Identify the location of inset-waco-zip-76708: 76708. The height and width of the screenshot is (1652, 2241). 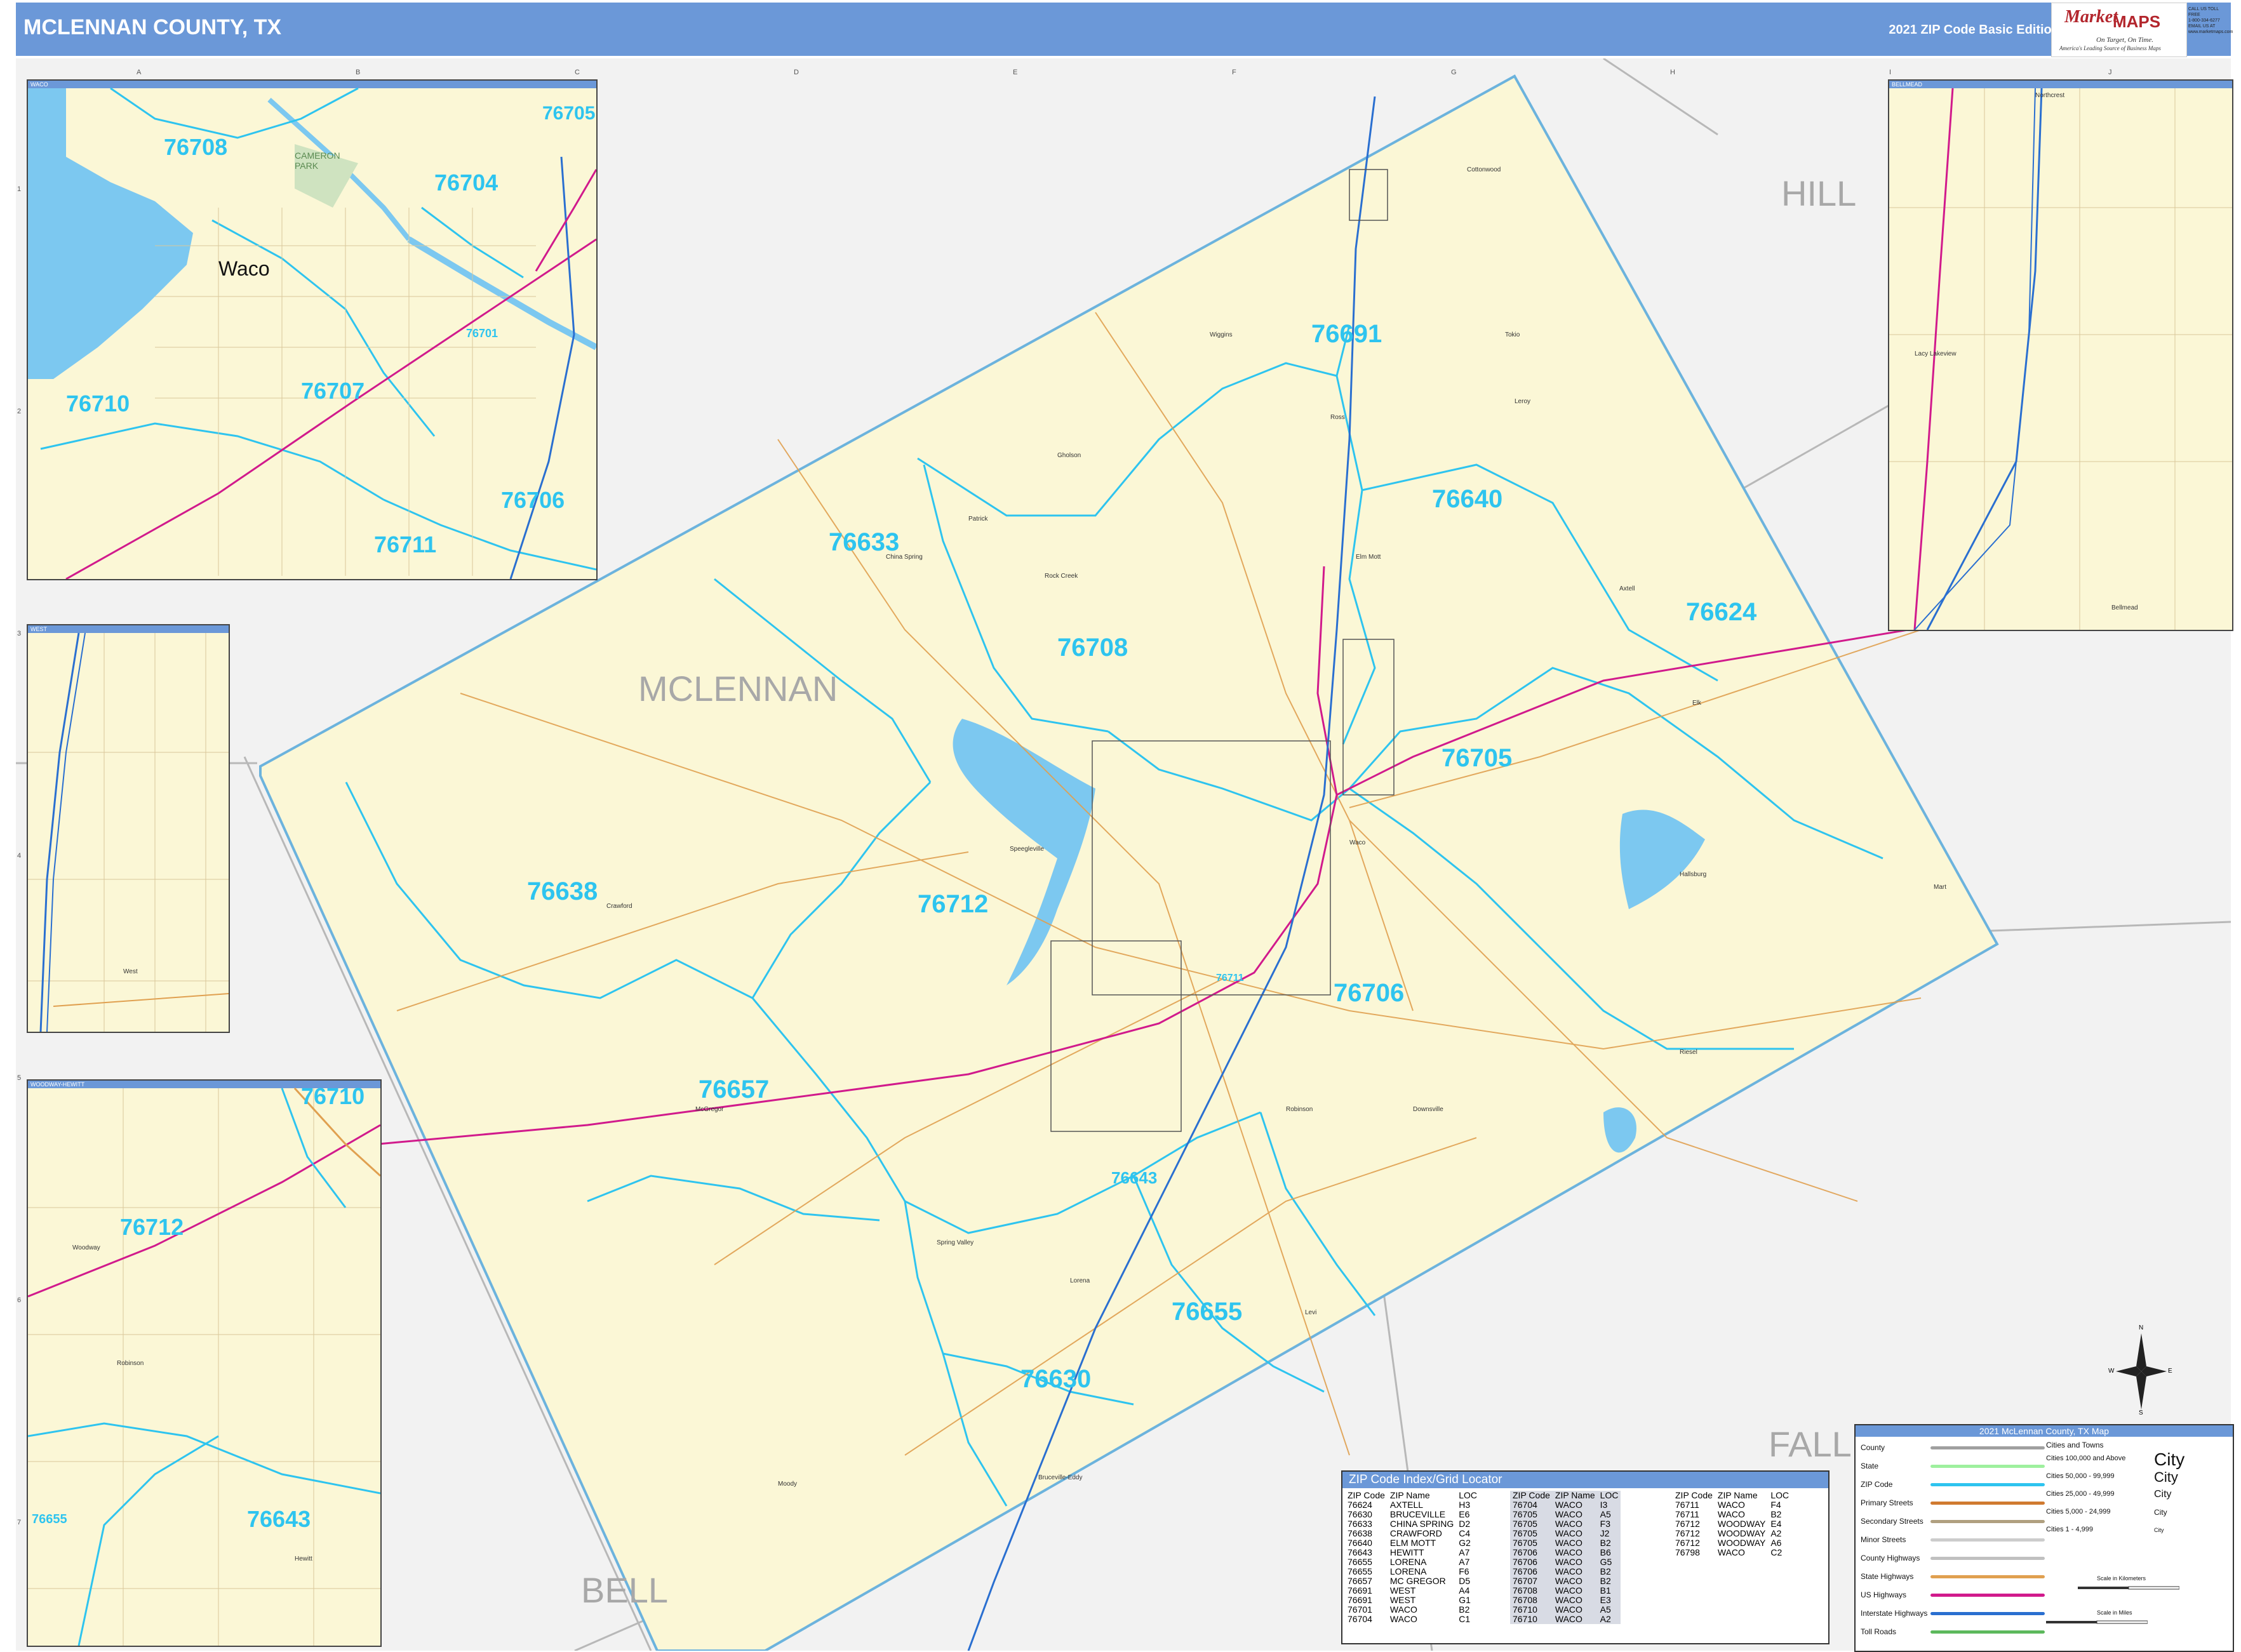
(195, 147).